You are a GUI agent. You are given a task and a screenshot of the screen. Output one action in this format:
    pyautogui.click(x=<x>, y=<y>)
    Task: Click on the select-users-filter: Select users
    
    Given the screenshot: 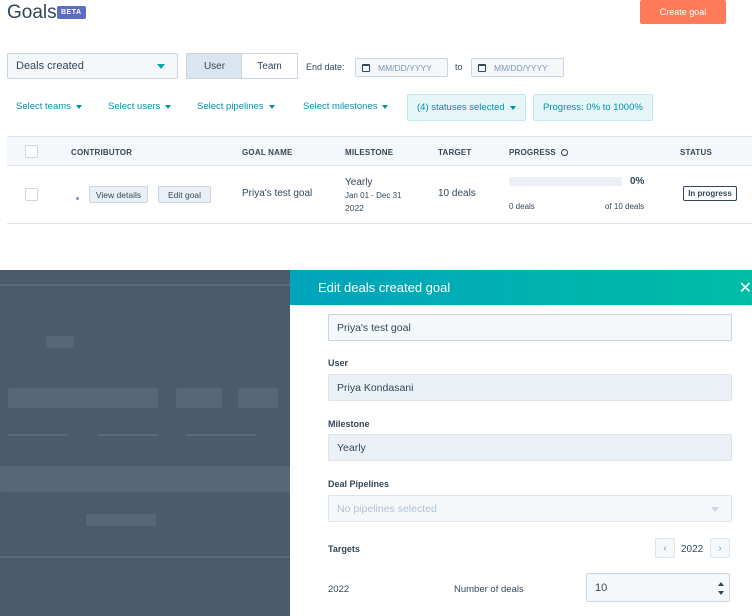 What is the action you would take?
    pyautogui.click(x=140, y=106)
    